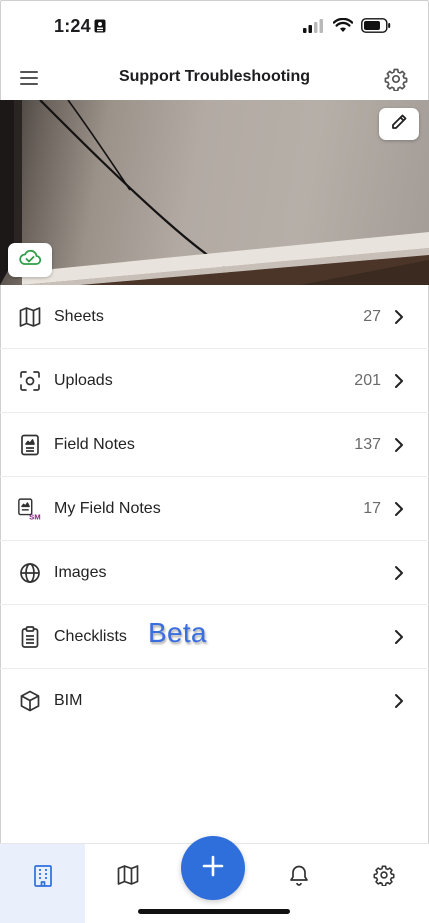  I want to click on page-title: Support Troubleshooting, so click(214, 76).